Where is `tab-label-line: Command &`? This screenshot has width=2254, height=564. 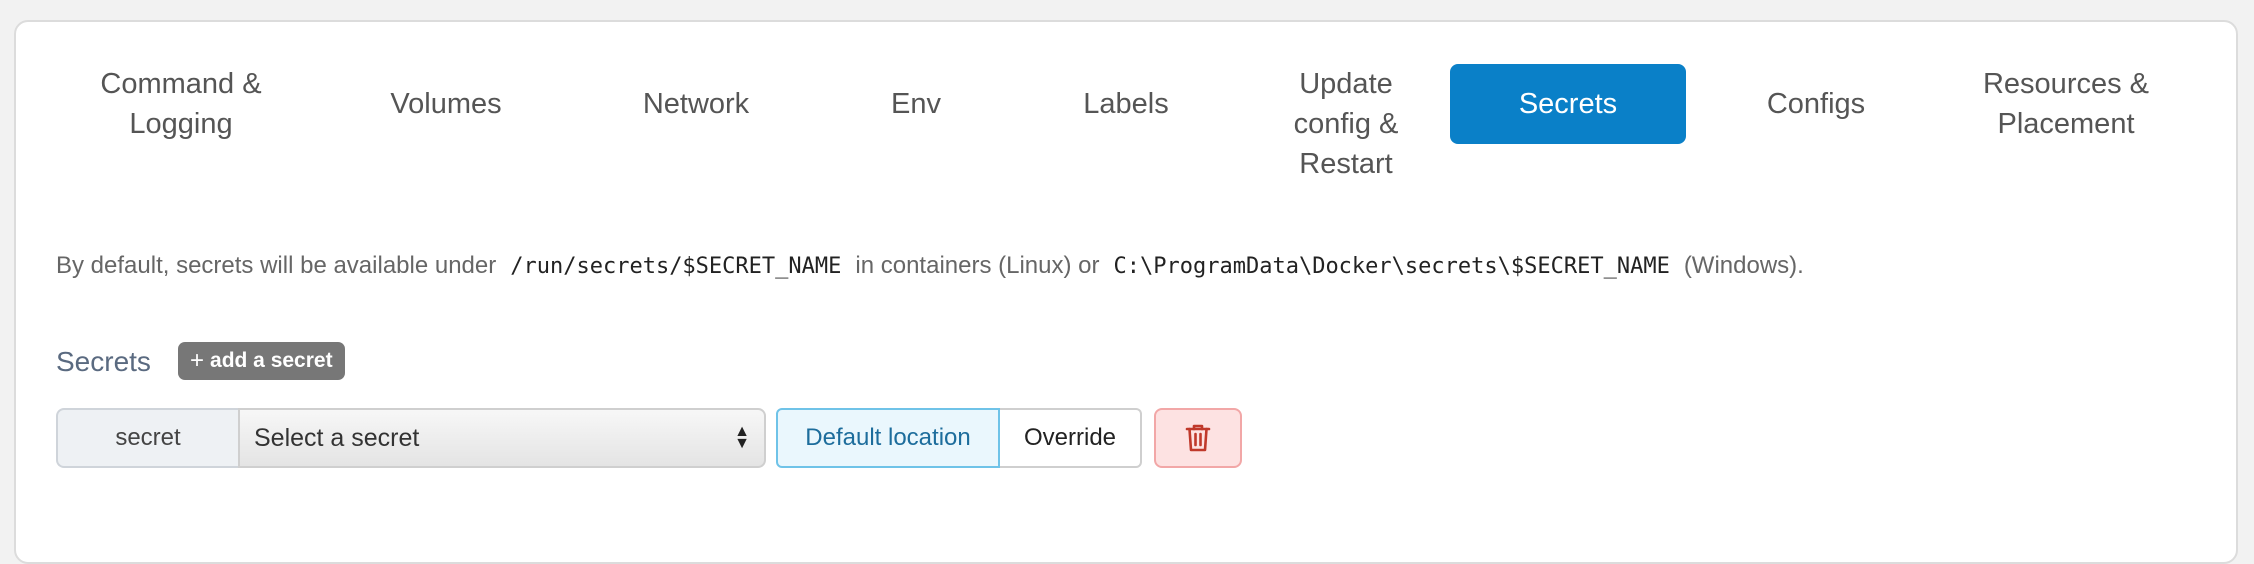 tab-label-line: Command & is located at coordinates (181, 84).